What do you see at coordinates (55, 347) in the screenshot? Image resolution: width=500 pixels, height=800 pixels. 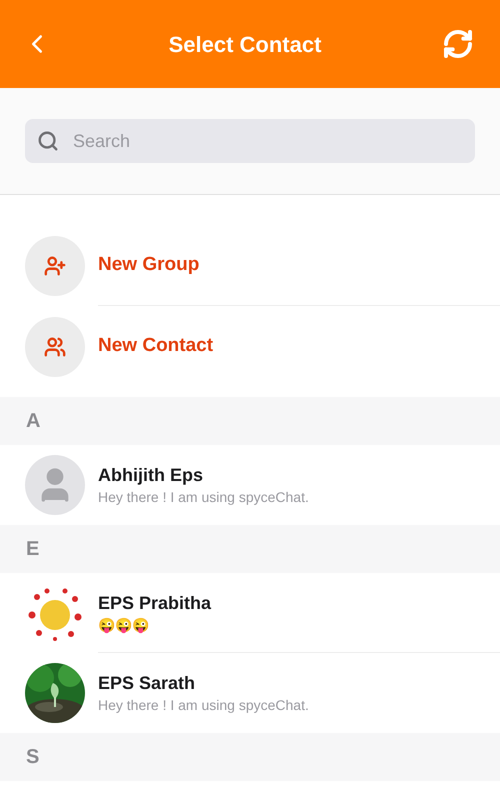 I see `people-icon` at bounding box center [55, 347].